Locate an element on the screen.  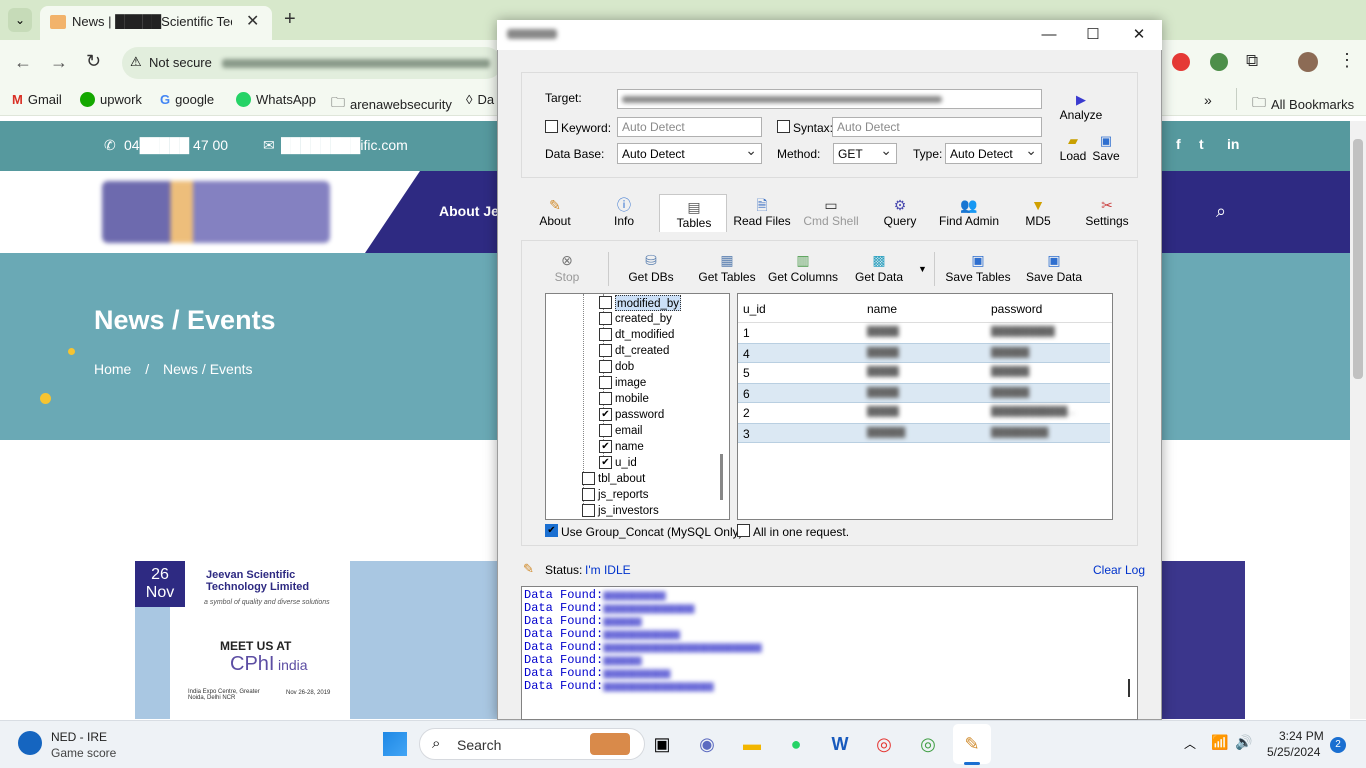
column-name: name is located at coordinates (629, 447).